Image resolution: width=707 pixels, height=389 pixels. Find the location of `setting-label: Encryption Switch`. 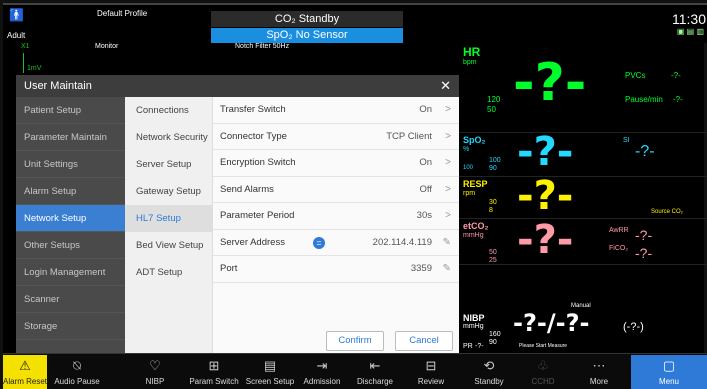

setting-label: Encryption Switch is located at coordinates (258, 162).